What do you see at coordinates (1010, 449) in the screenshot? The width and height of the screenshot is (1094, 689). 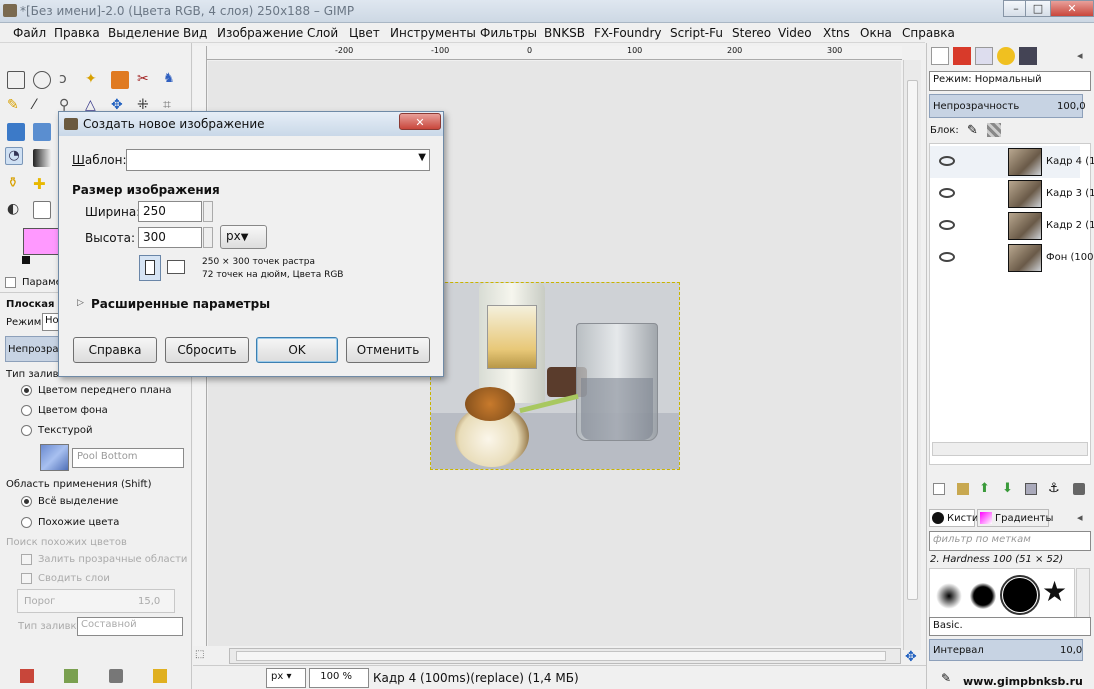 I see `layers-hscroll` at bounding box center [1010, 449].